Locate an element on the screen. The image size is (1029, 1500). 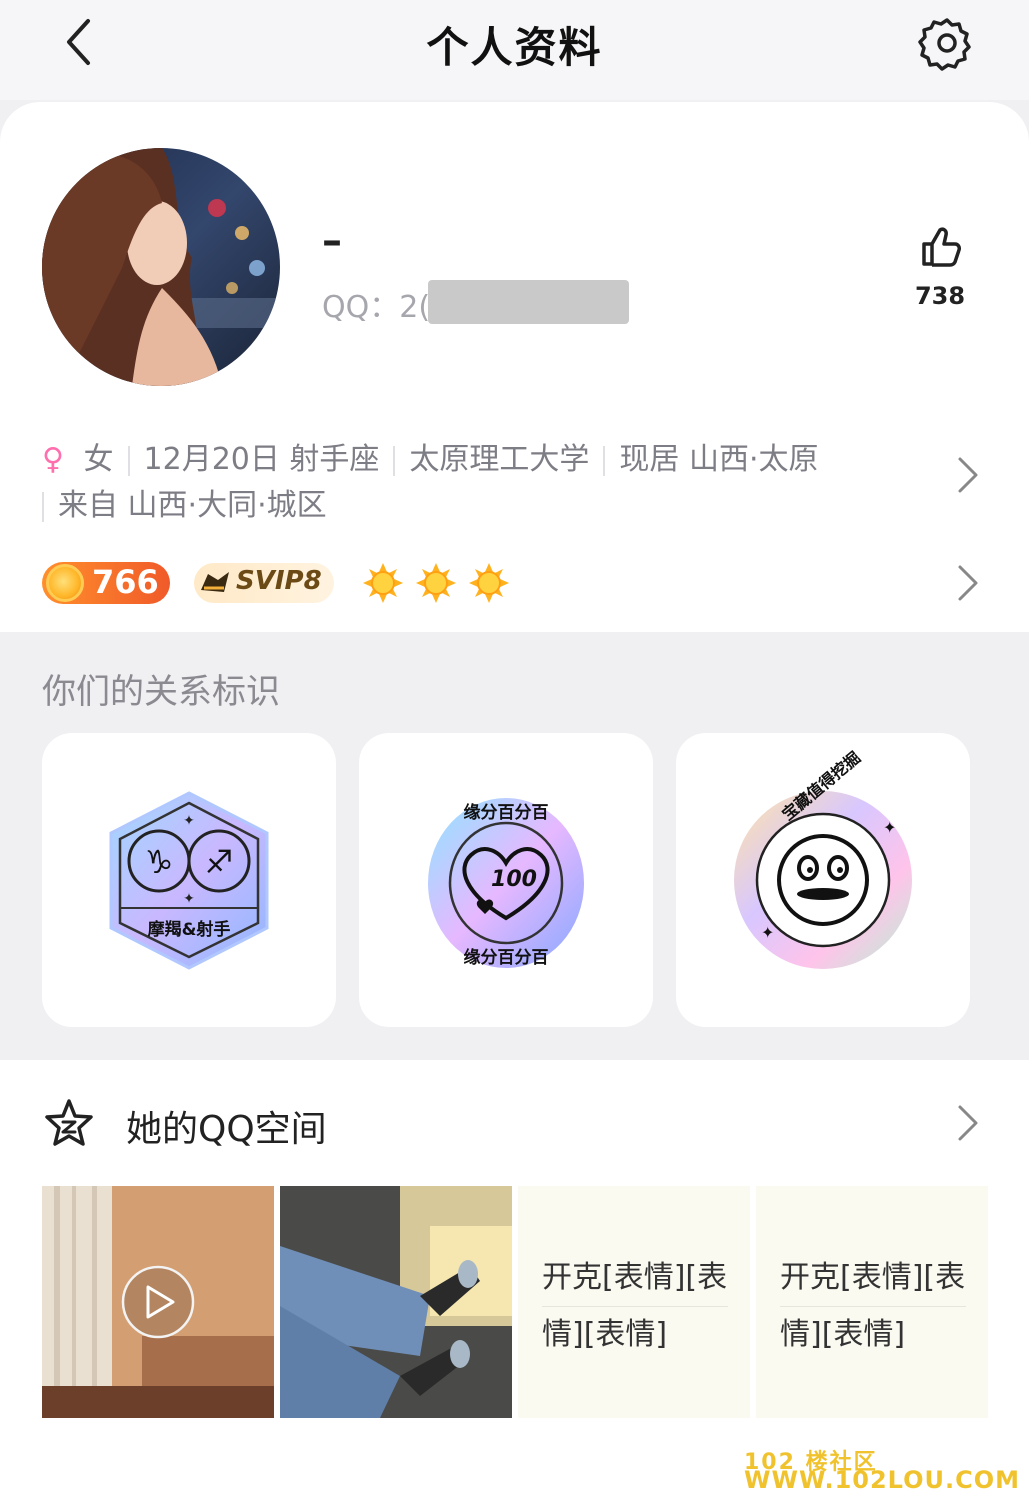
relation-card-zodiac: ♑ ♐ 摩羯&射手 ✦ ✦ is located at coordinates (189, 880).